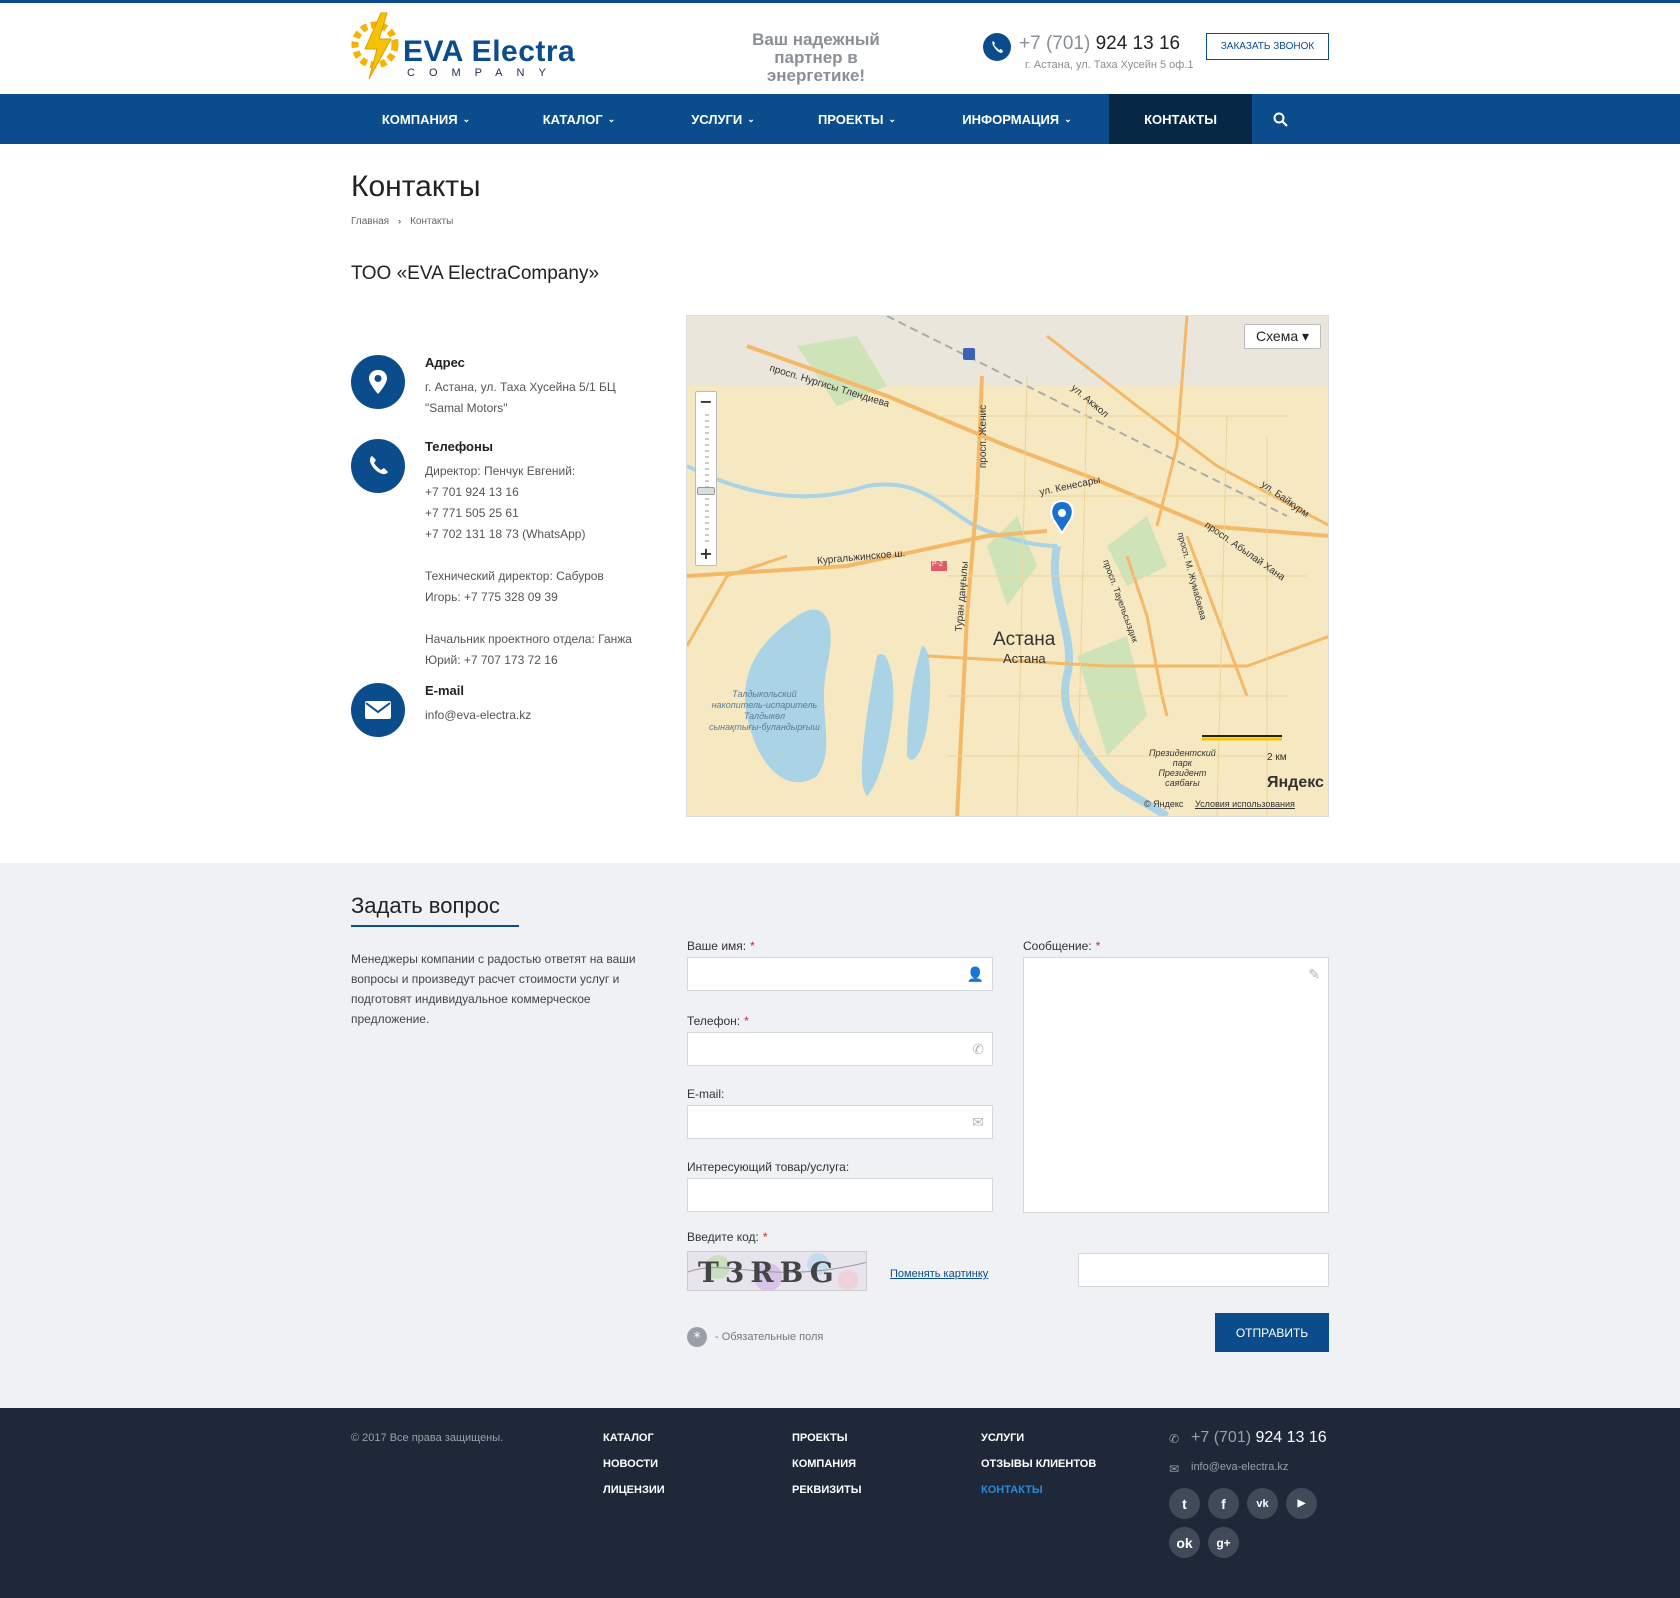 The width and height of the screenshot is (1680, 1598). What do you see at coordinates (975, 975) in the screenshot?
I see `user-icon: 👤` at bounding box center [975, 975].